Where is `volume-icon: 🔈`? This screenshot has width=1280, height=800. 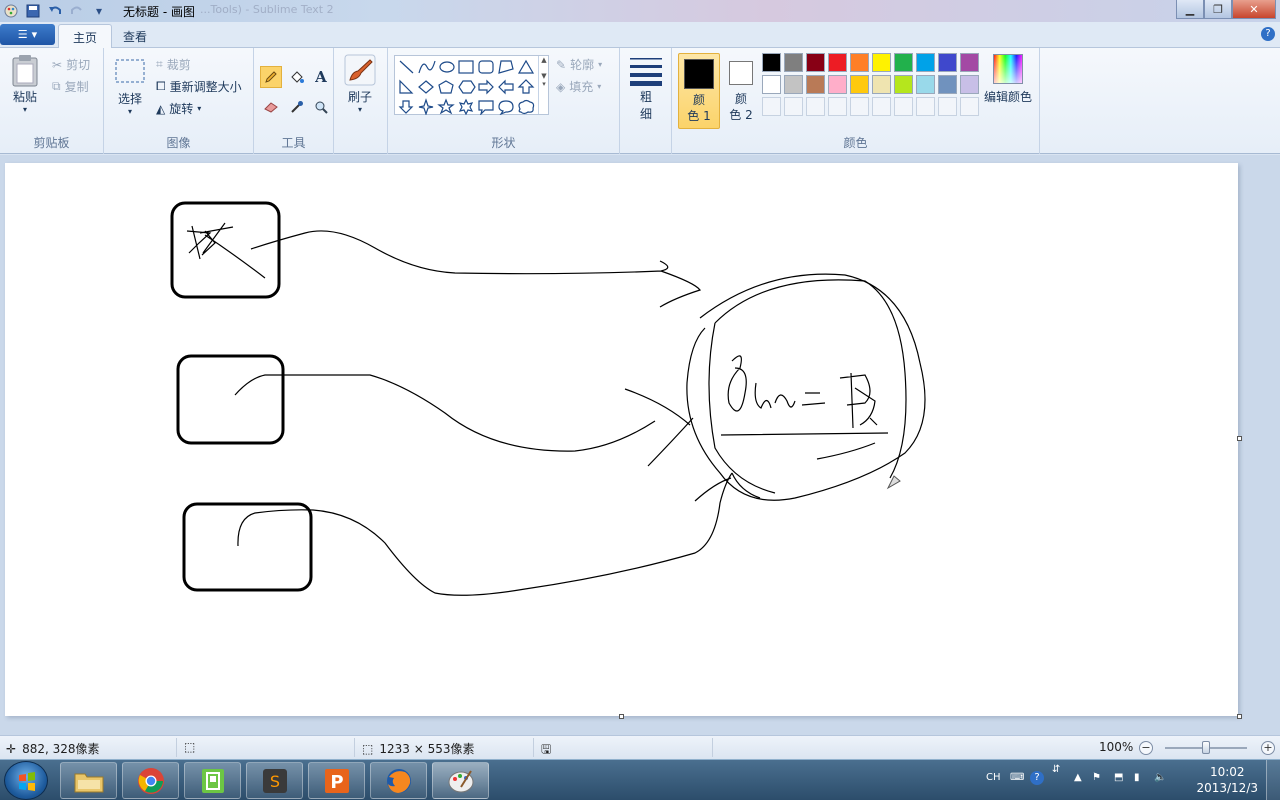 volume-icon: 🔈 is located at coordinates (1160, 777).